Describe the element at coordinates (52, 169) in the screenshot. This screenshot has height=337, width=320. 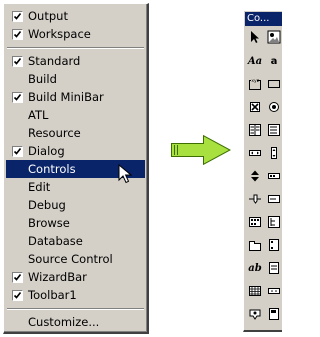
I see `menu-item-label: Controls` at that location.